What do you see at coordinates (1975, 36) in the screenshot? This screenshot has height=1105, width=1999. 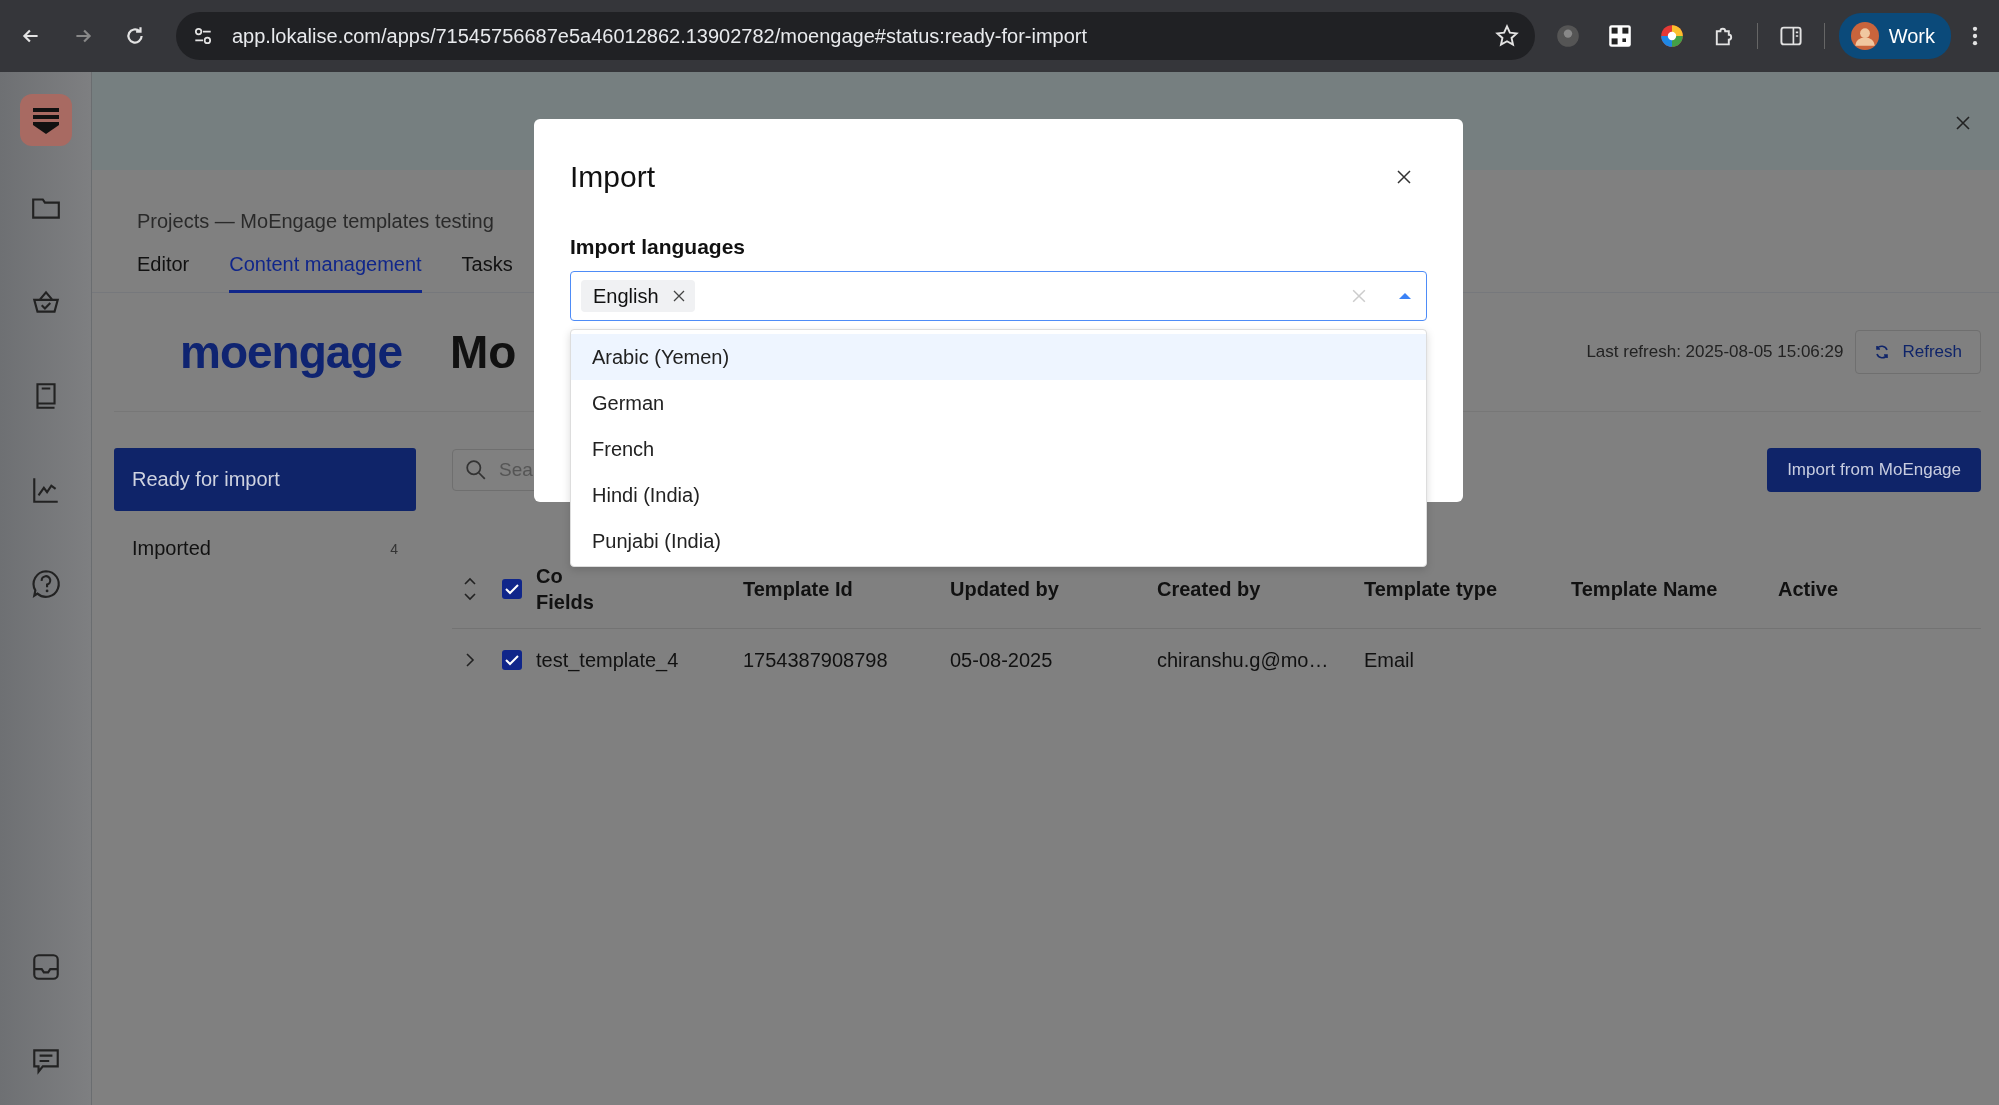 I see `menu-icon` at bounding box center [1975, 36].